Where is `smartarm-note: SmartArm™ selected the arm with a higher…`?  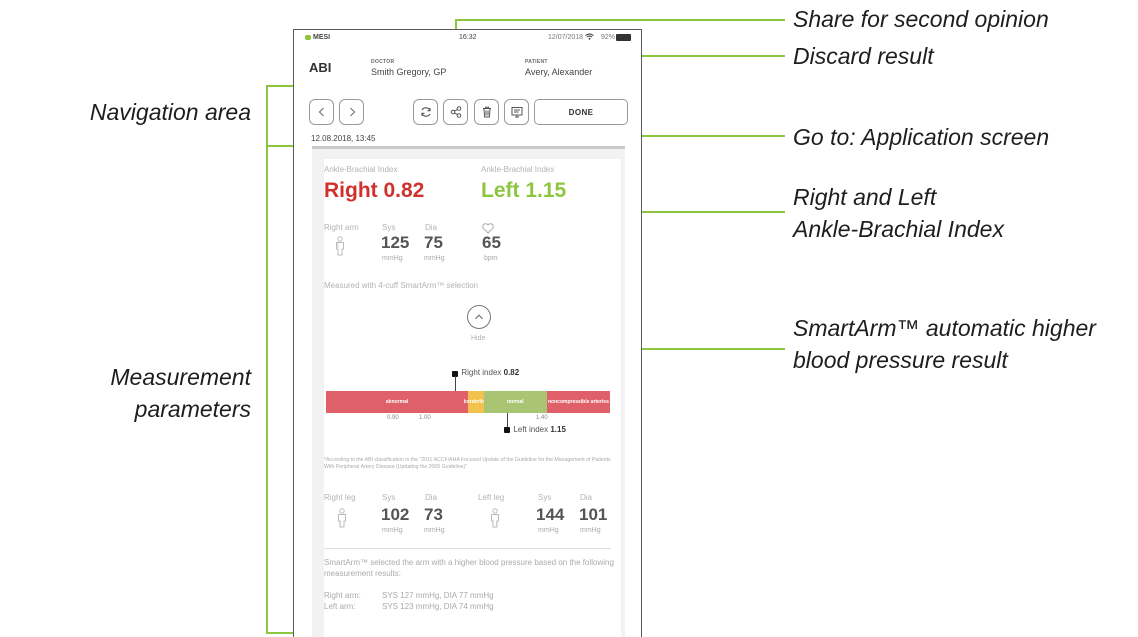 smartarm-note: SmartArm™ selected the arm with a higher… is located at coordinates (469, 568).